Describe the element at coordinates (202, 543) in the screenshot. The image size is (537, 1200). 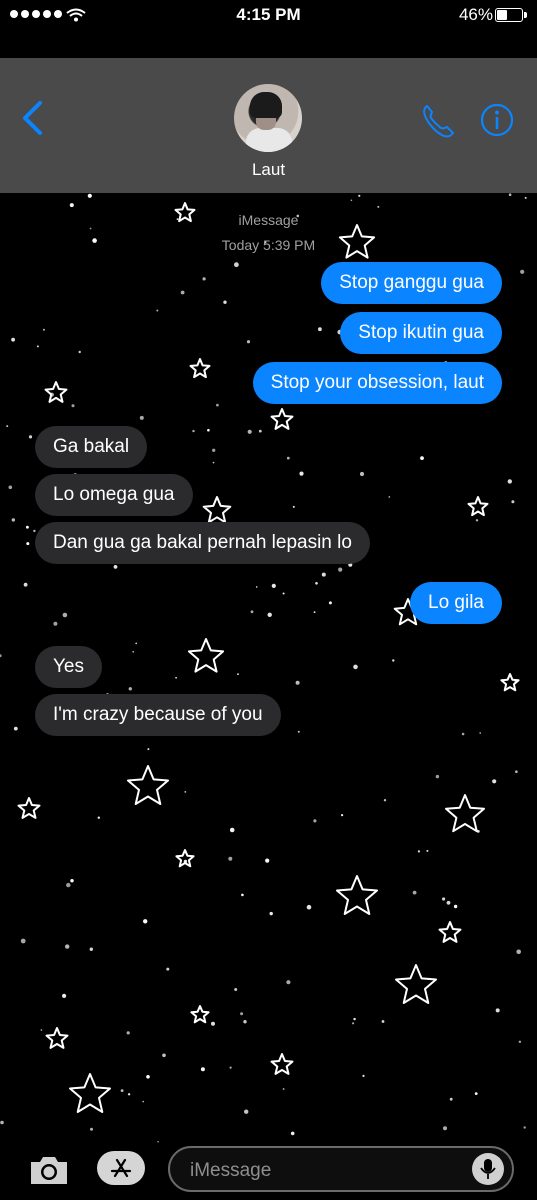
I see `message-bubble-incoming: Dan gua ga bakal pernah lepasin lo` at that location.